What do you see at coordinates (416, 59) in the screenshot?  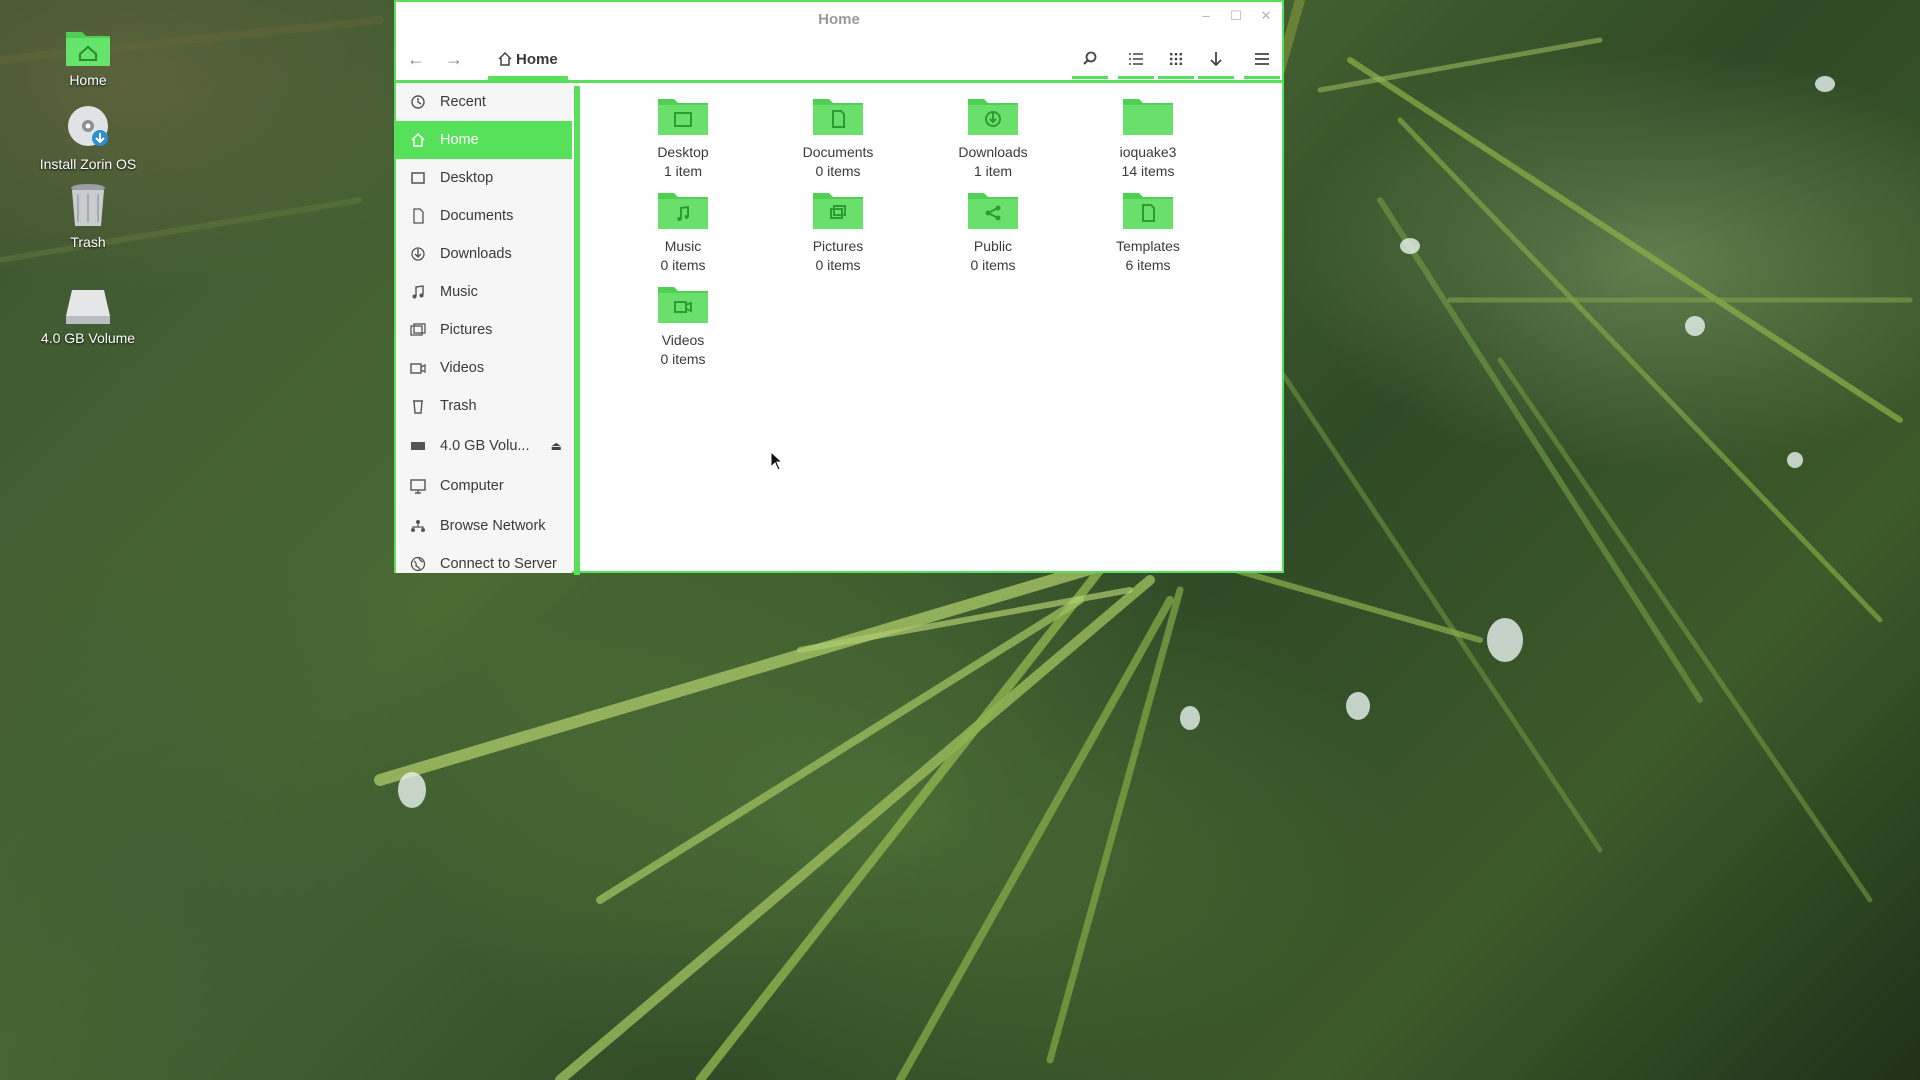 I see `back-button: ←` at bounding box center [416, 59].